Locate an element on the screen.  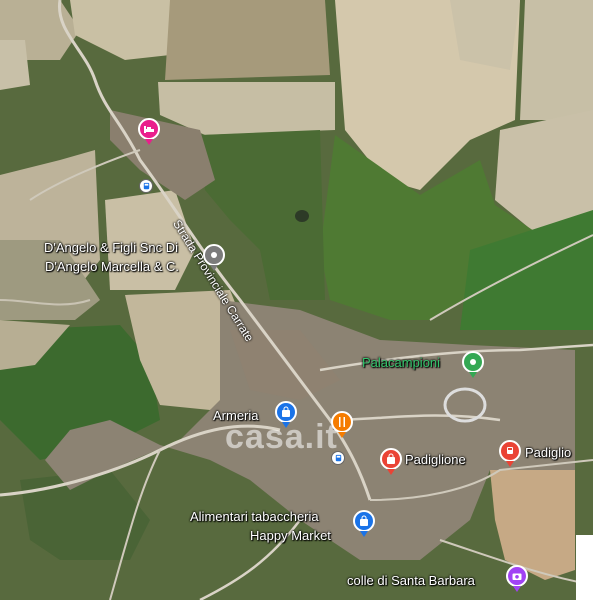
poi-santa-barbara is located at coordinates (517, 578).